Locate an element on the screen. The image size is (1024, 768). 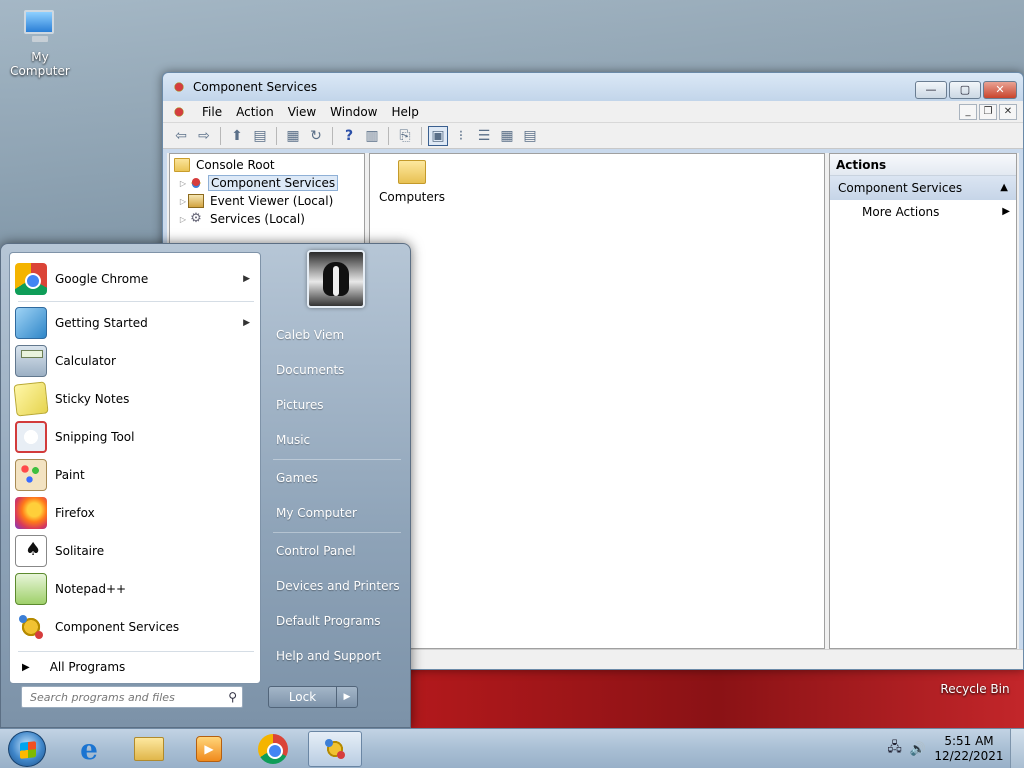
tree-item-console-root: Console Root is located at coordinates (267, 165).